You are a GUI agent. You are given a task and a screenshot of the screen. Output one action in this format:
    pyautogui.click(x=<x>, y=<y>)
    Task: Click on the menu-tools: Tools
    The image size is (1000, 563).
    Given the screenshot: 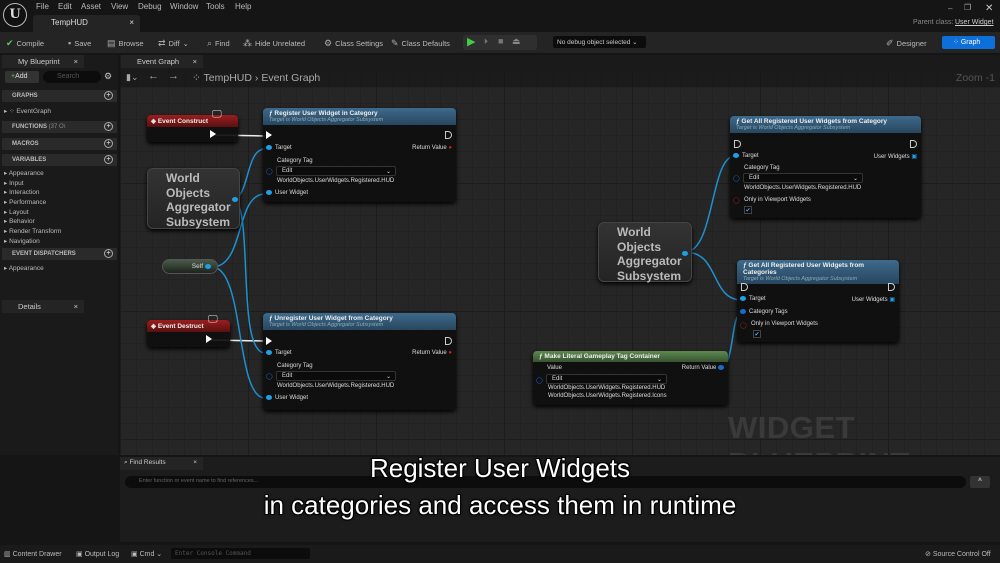 What is the action you would take?
    pyautogui.click(x=215, y=6)
    